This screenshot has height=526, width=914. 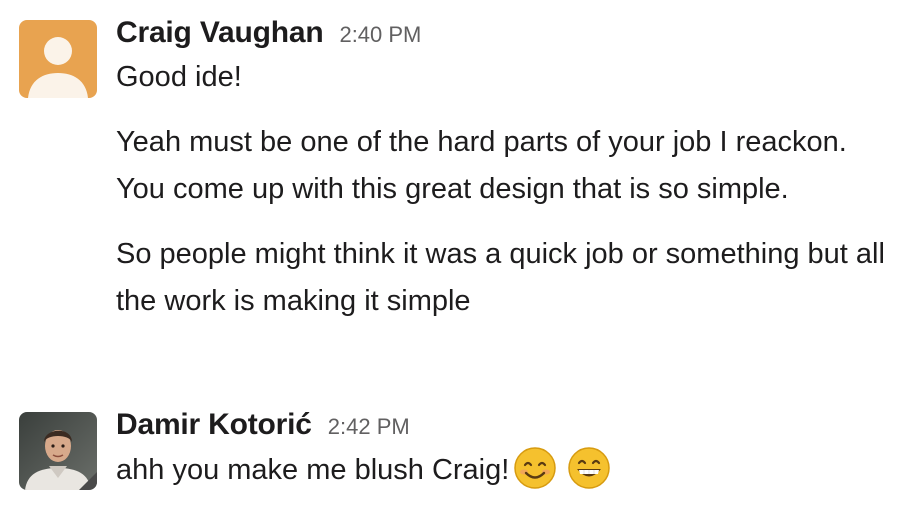 I want to click on timestamp: 2:40 PM, so click(x=380, y=35).